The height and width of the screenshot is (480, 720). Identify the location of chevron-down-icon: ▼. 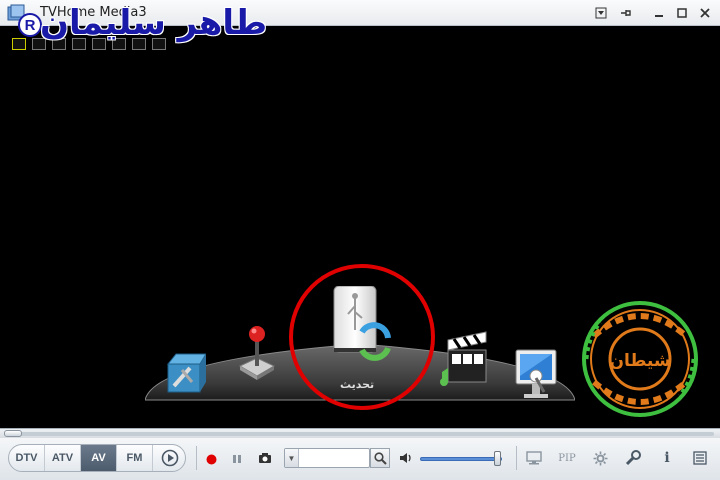
(292, 458).